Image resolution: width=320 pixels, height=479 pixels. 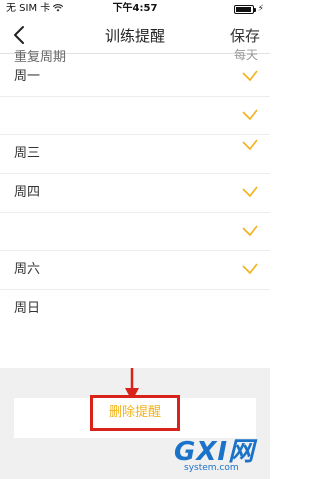 What do you see at coordinates (211, 468) in the screenshot?
I see `watermark-site-text: system.com` at bounding box center [211, 468].